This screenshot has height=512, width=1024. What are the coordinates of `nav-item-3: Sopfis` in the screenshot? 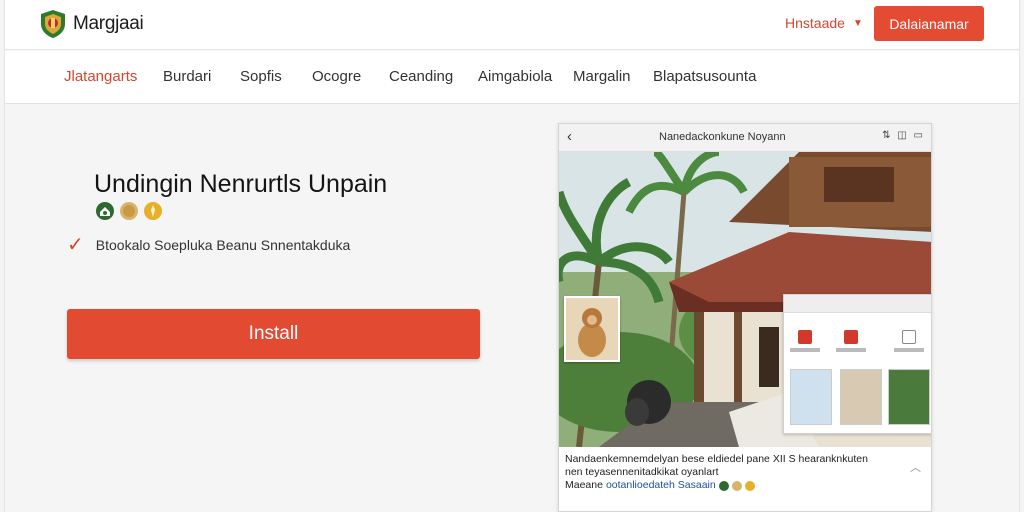 It's located at (261, 76).